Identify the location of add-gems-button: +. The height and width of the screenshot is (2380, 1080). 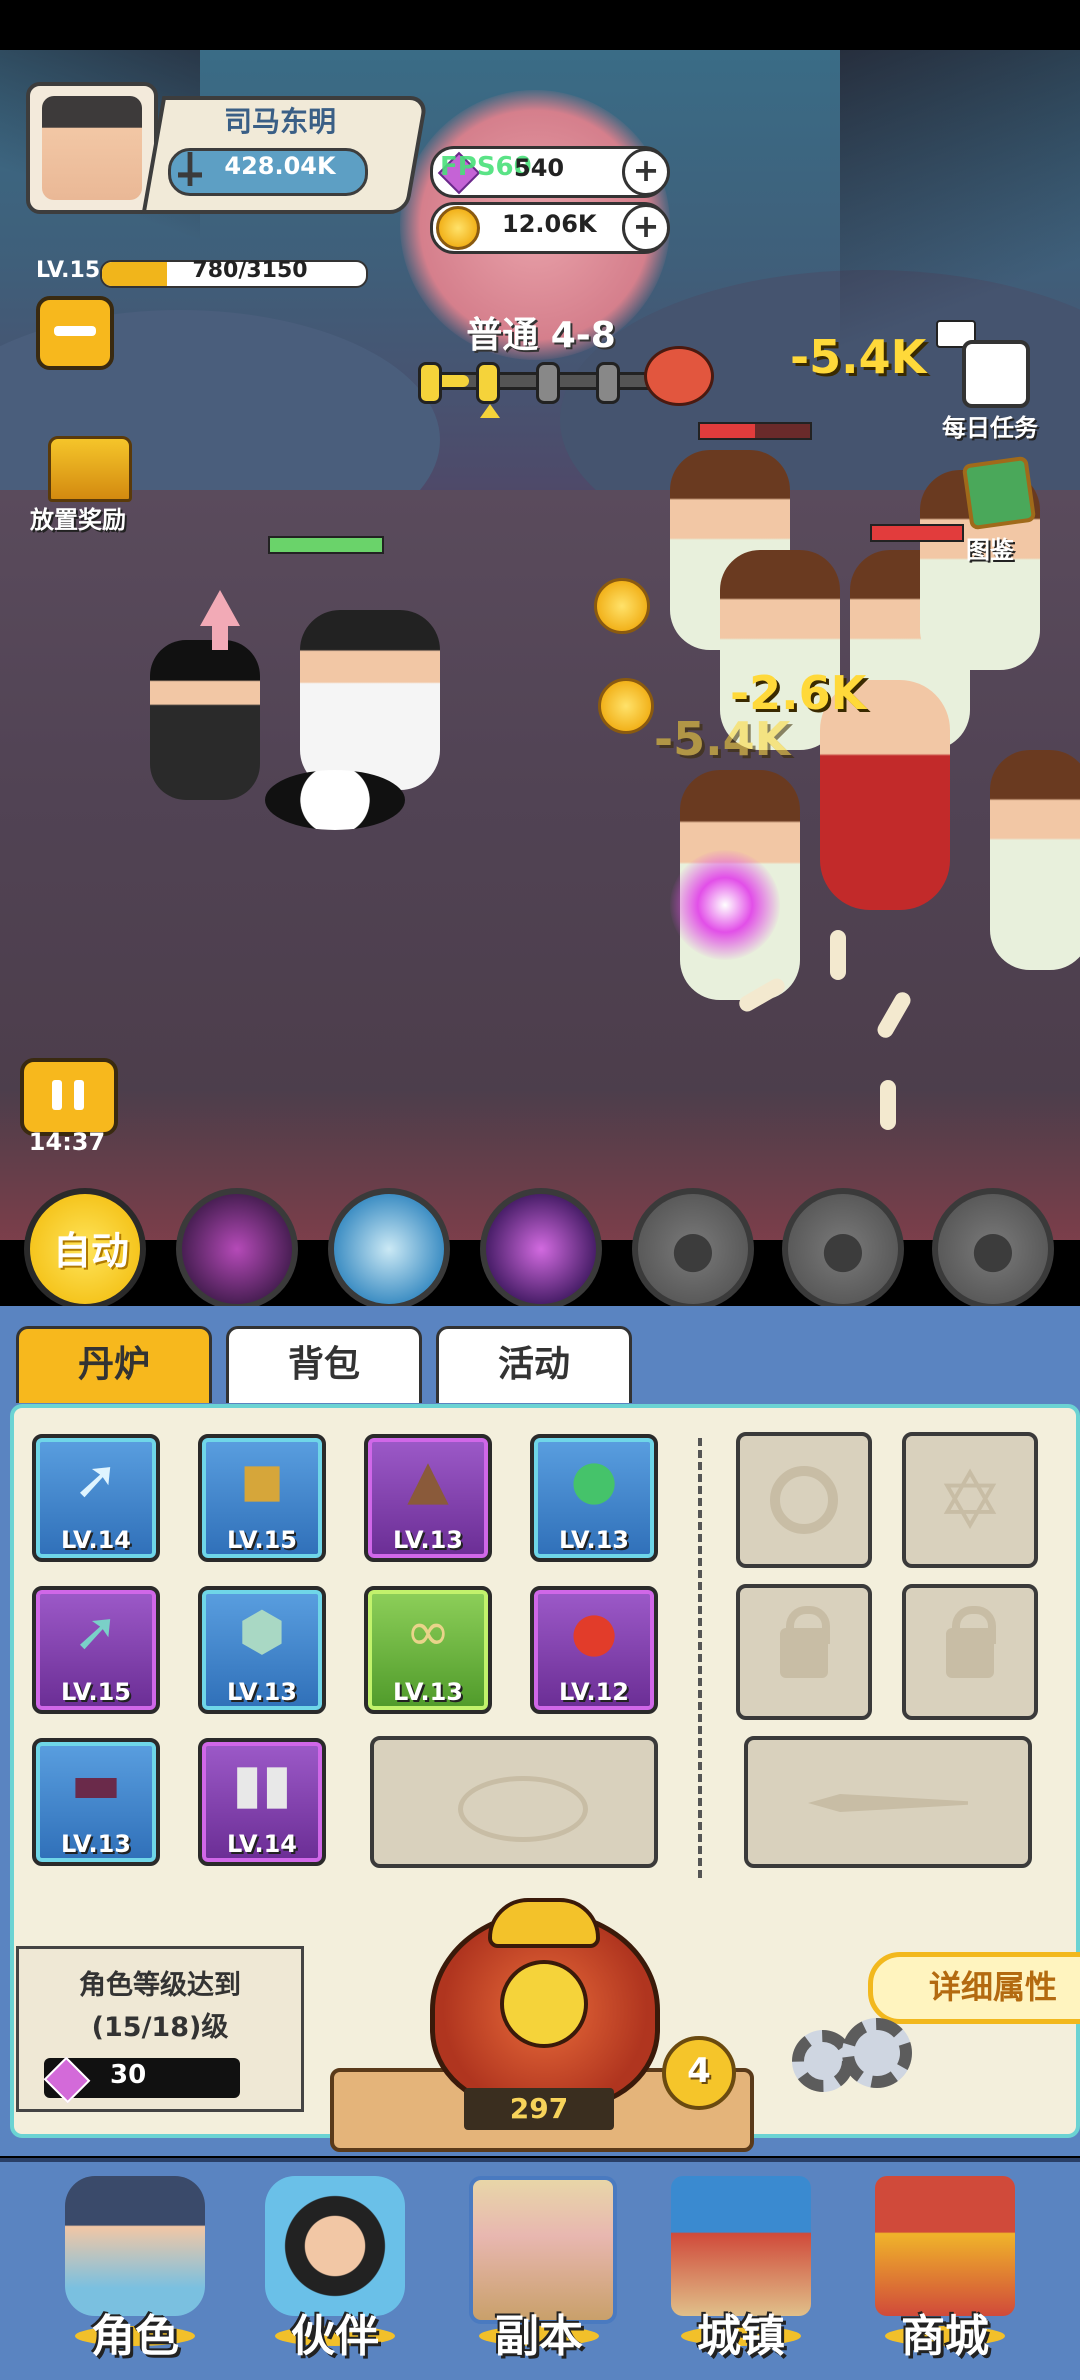
(646, 172).